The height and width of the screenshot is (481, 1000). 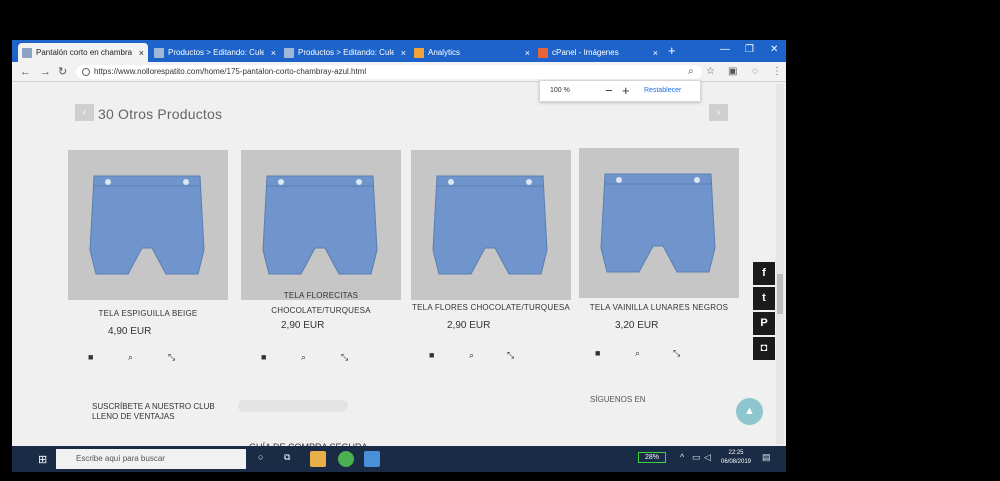 I want to click on chrome-icon, so click(x=346, y=459).